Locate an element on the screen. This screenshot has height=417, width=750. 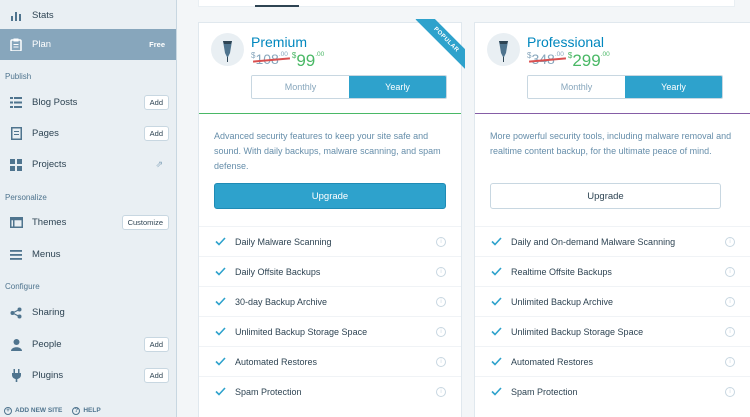
themes-icon is located at coordinates (16, 223).